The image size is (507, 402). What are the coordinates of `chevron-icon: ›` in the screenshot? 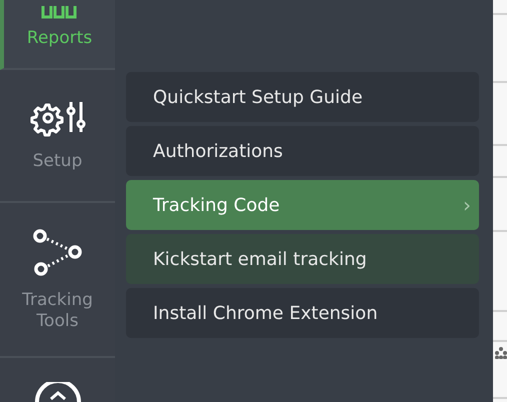 It's located at (467, 205).